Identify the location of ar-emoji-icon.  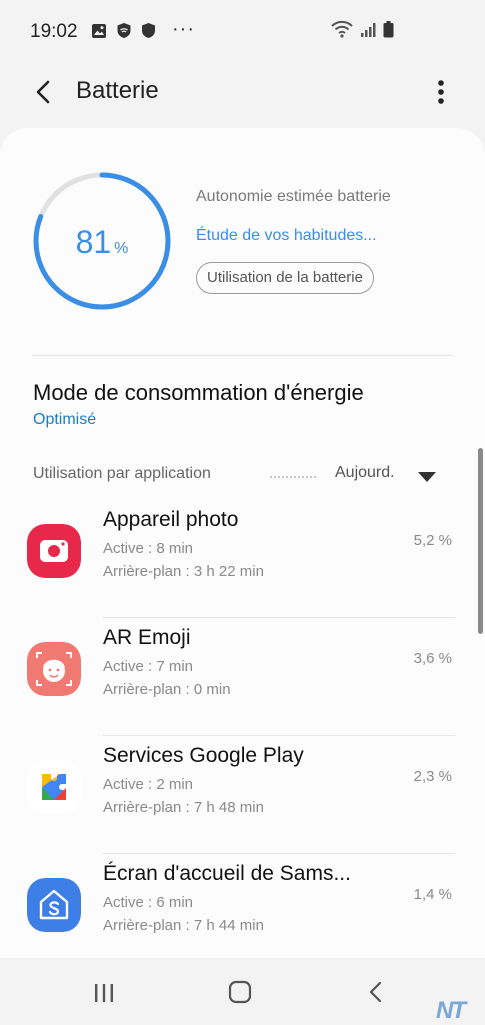
(54, 669).